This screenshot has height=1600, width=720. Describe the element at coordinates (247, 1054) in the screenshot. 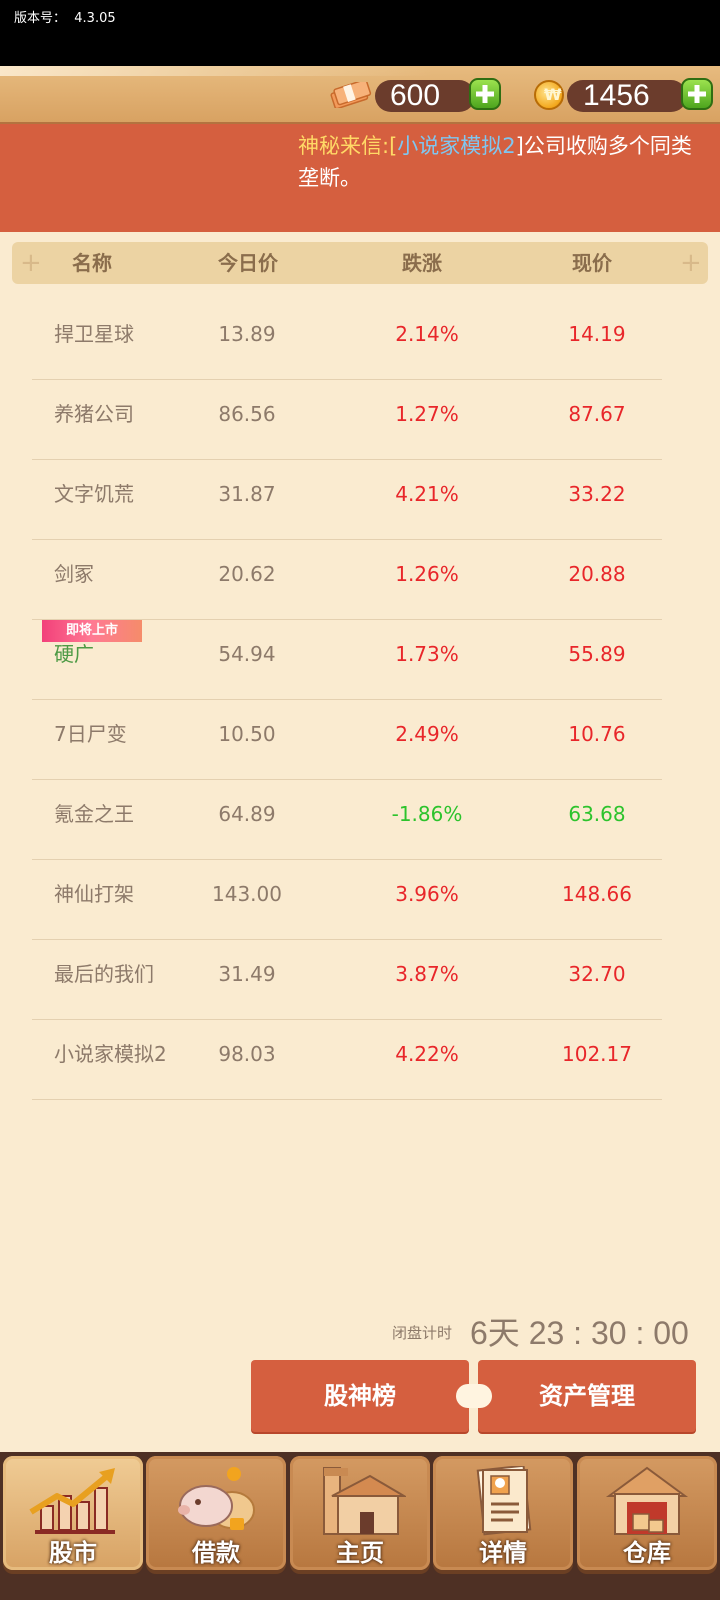

I see `stock-today-price: 98.03` at that location.